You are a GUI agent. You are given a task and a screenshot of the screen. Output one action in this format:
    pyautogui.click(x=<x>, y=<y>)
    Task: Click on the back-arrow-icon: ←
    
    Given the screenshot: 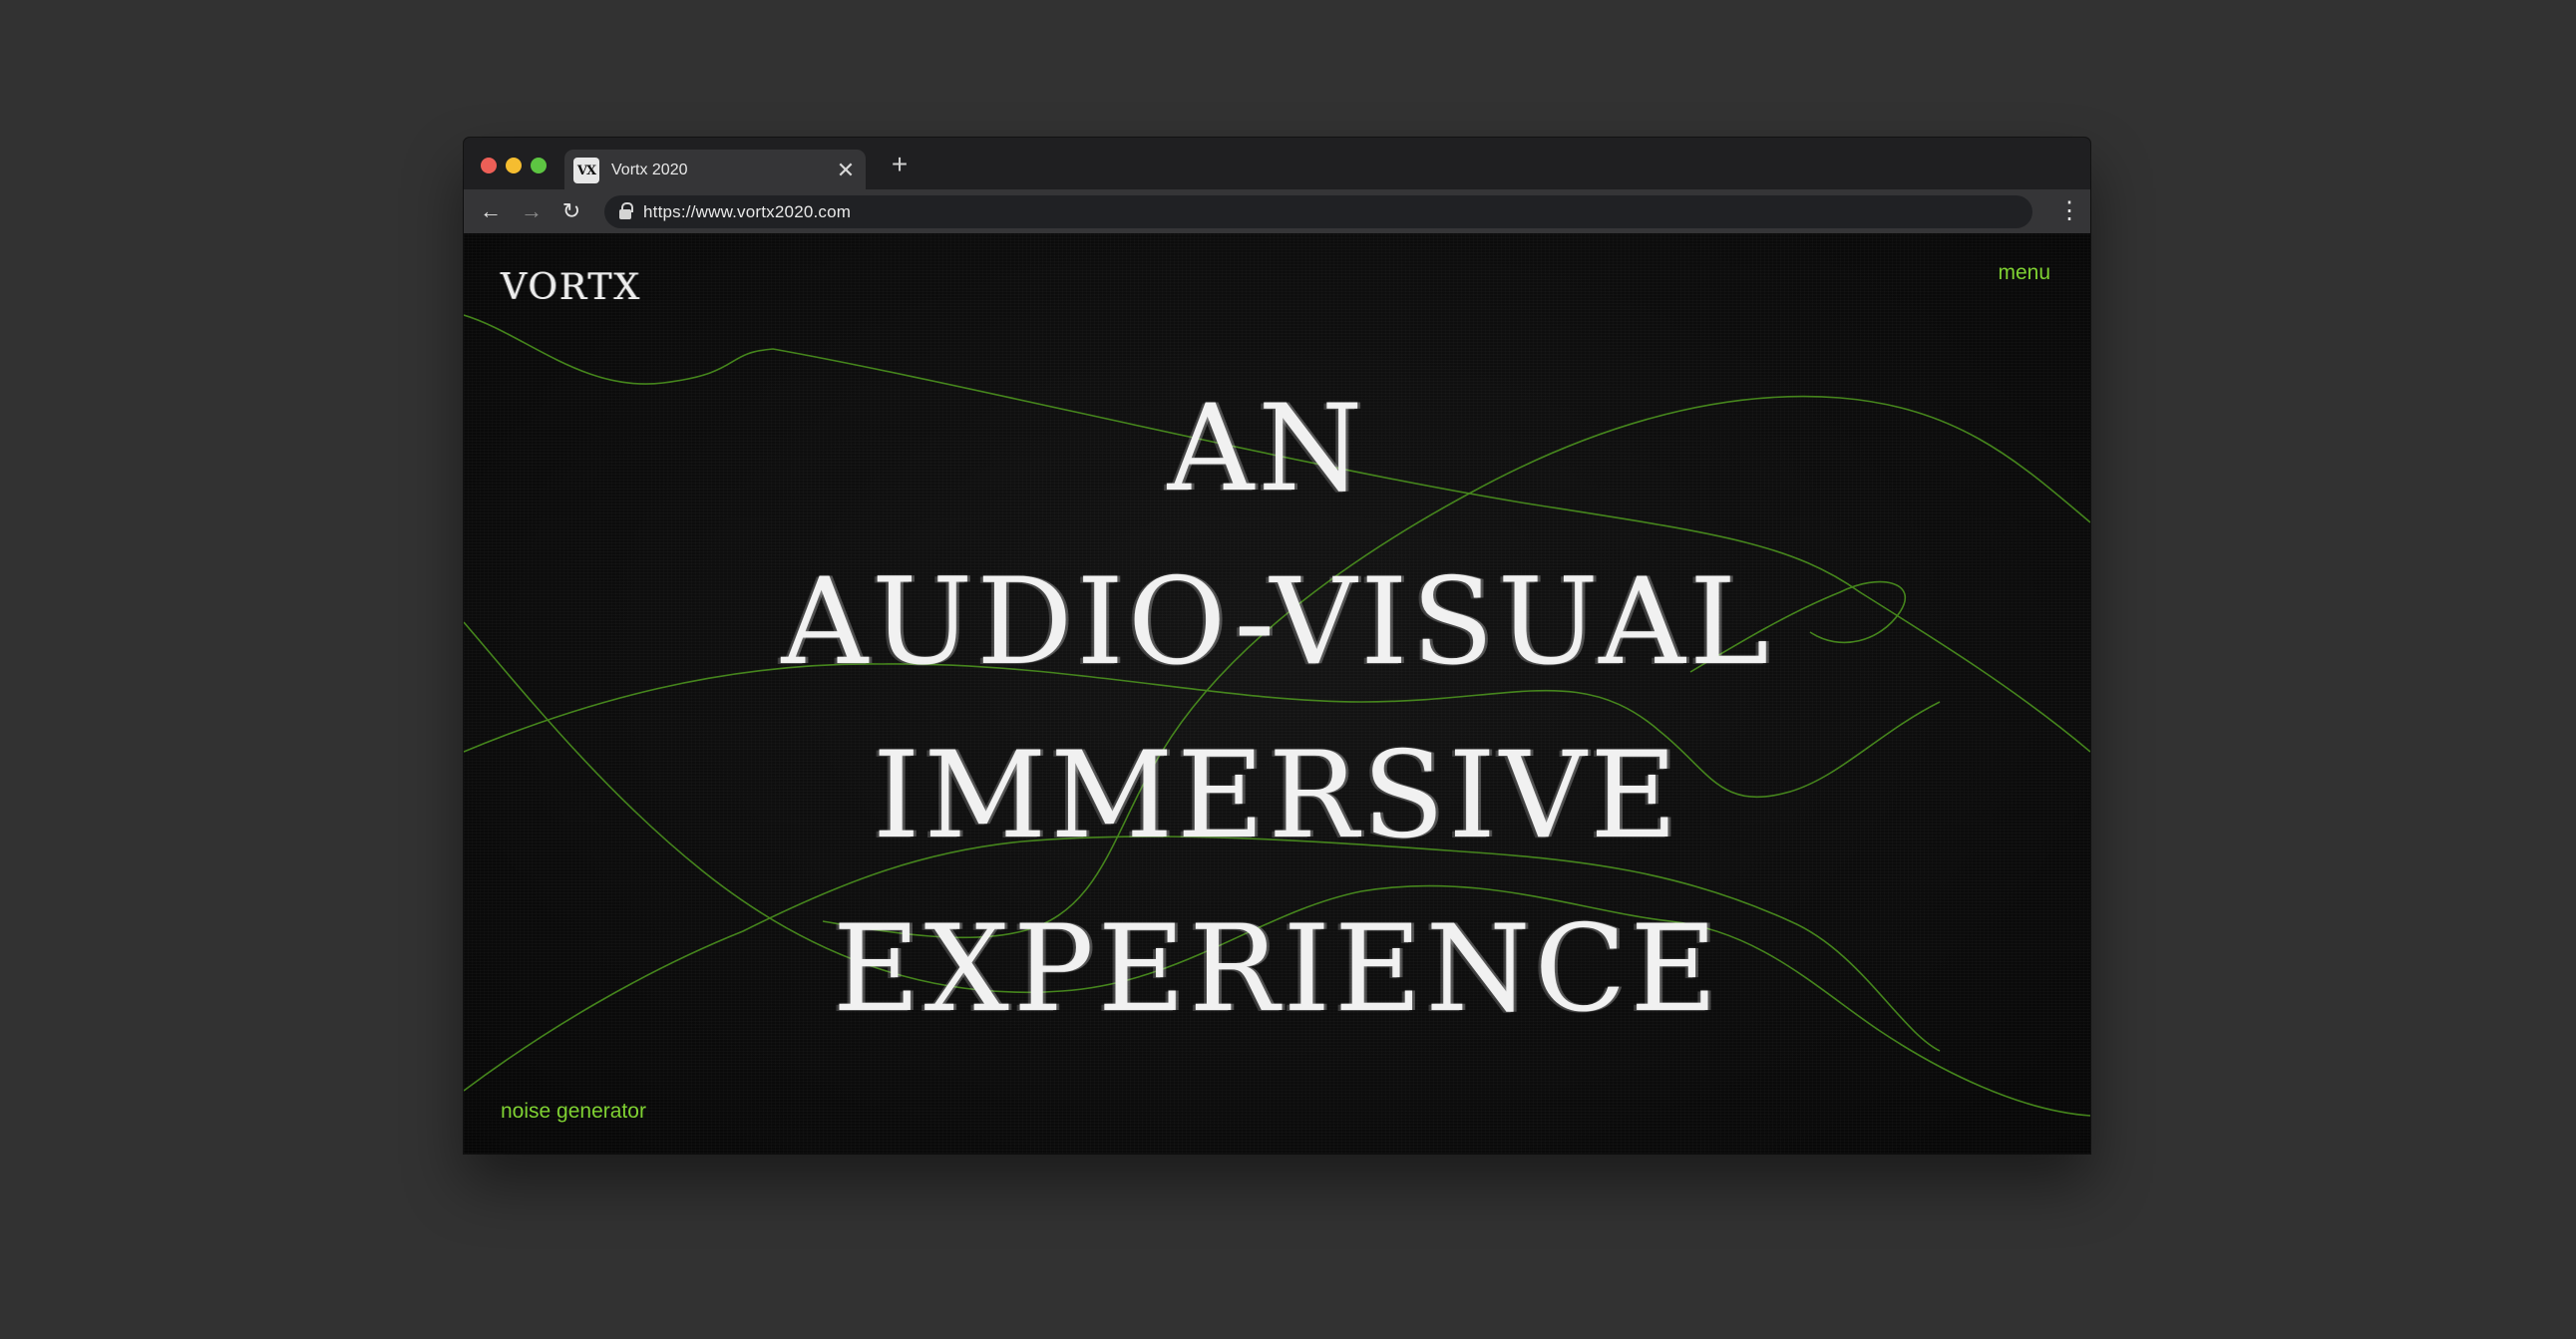 What is the action you would take?
    pyautogui.click(x=491, y=211)
    